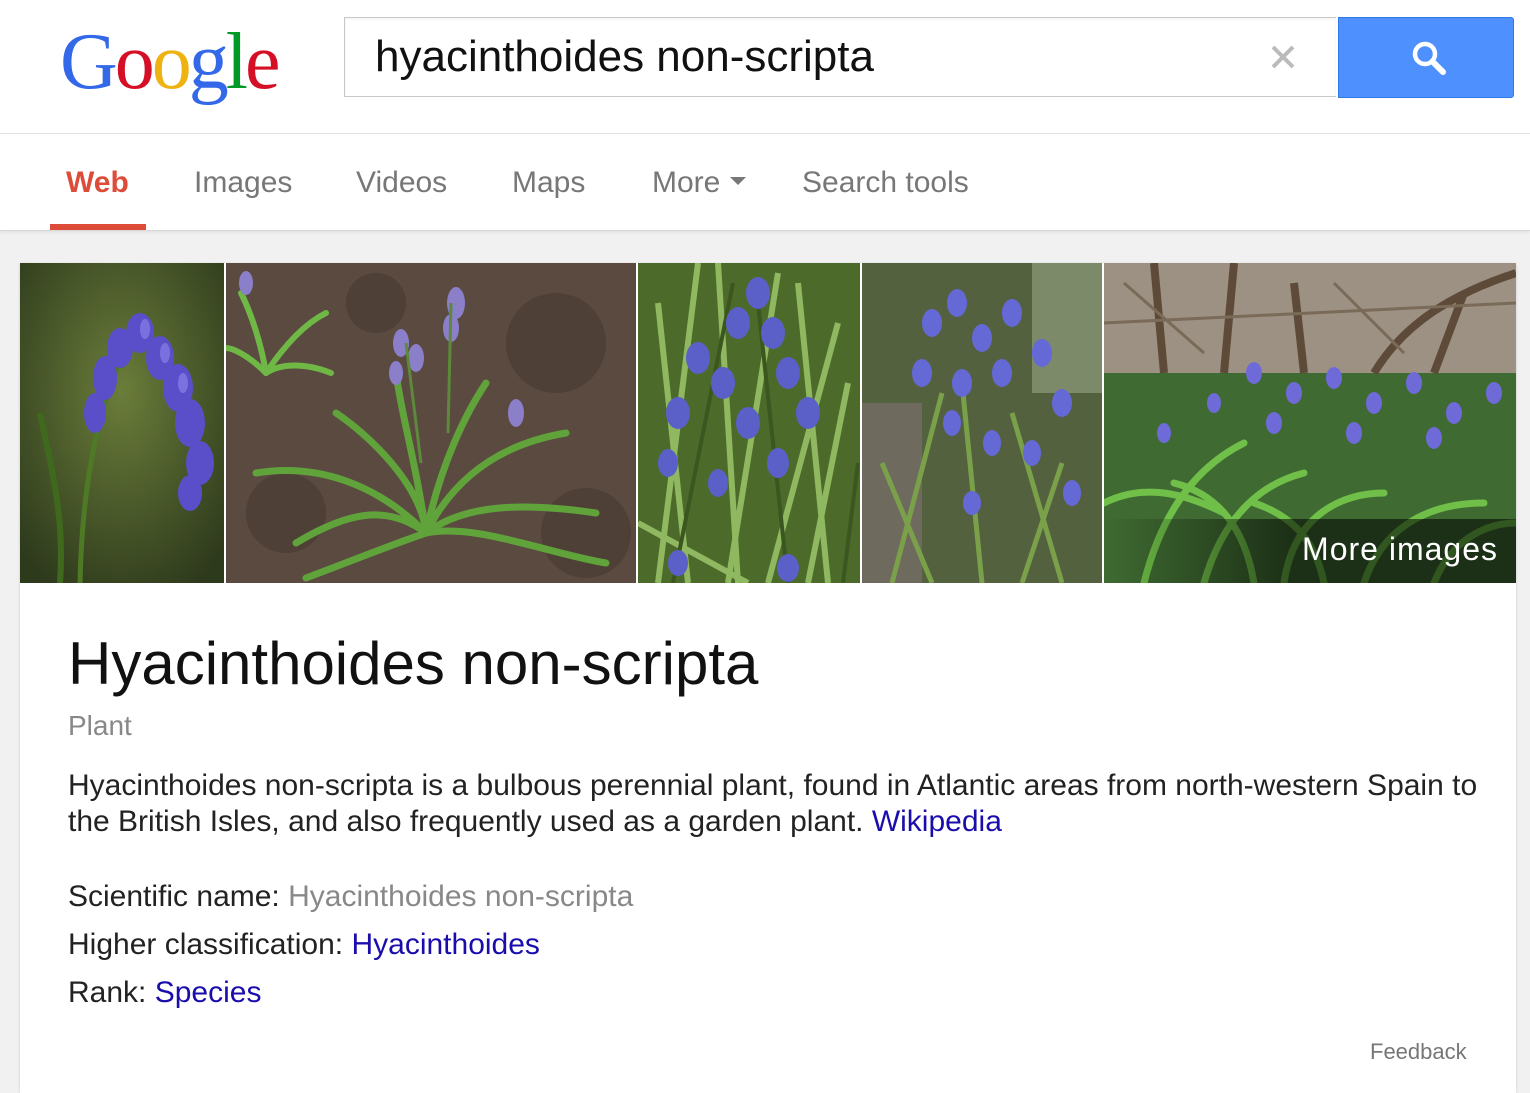 Image resolution: width=1530 pixels, height=1093 pixels. I want to click on tab-more-label: More, so click(686, 182).